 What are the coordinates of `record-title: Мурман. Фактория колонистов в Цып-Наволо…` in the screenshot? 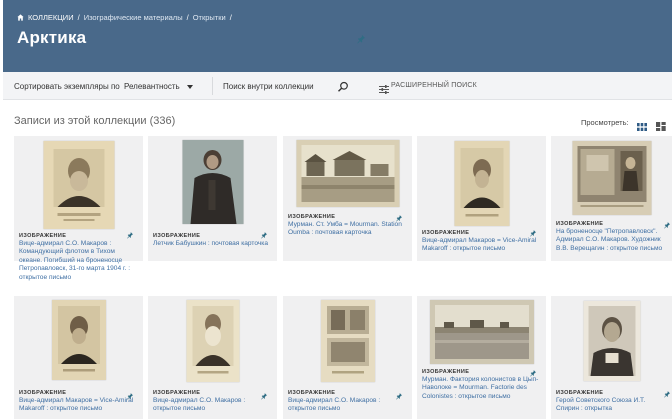 It's located at (482, 388).